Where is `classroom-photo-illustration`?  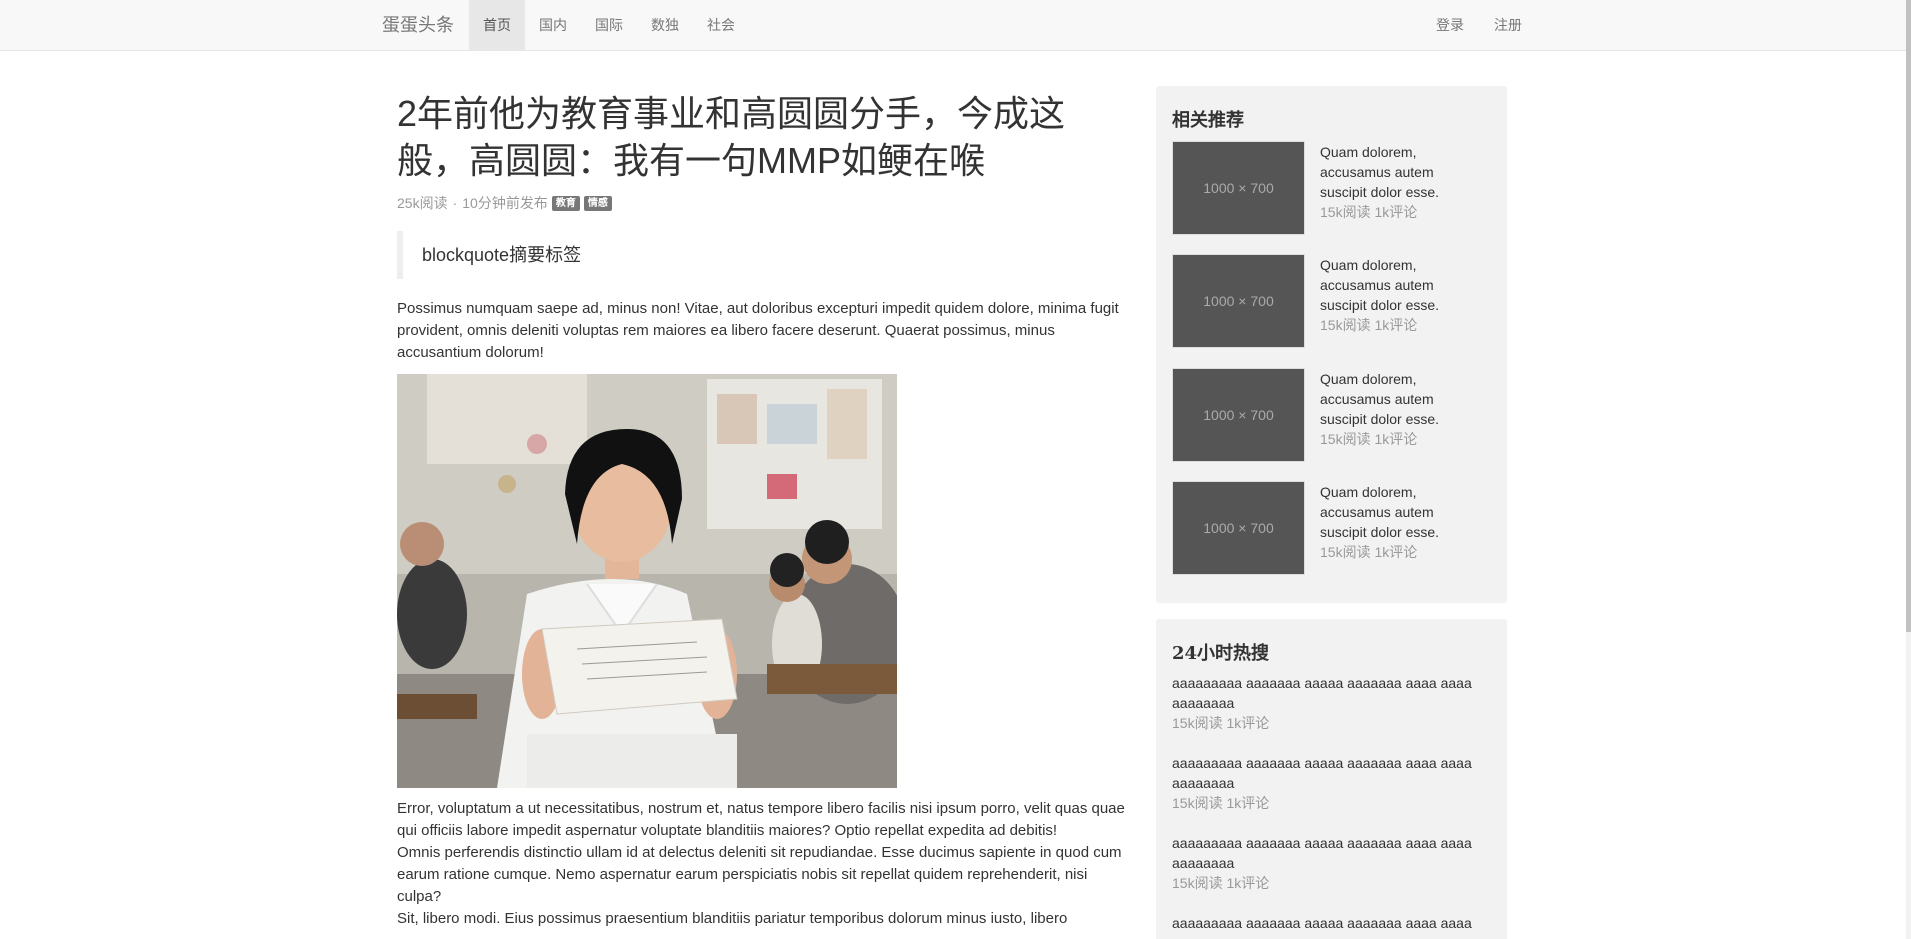 classroom-photo-illustration is located at coordinates (647, 581).